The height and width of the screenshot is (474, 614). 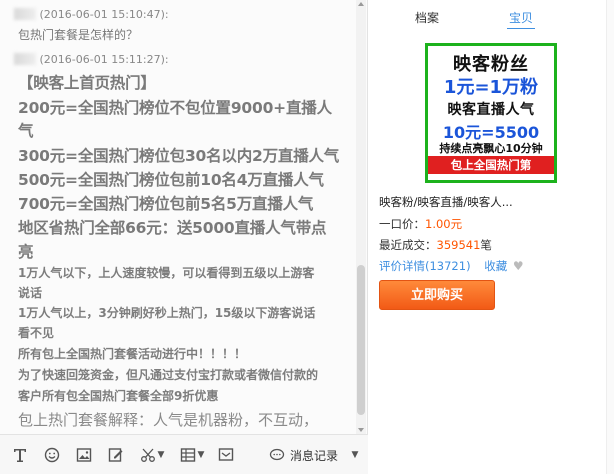 I want to click on price-row: 一口价：1.00元, so click(x=420, y=224).